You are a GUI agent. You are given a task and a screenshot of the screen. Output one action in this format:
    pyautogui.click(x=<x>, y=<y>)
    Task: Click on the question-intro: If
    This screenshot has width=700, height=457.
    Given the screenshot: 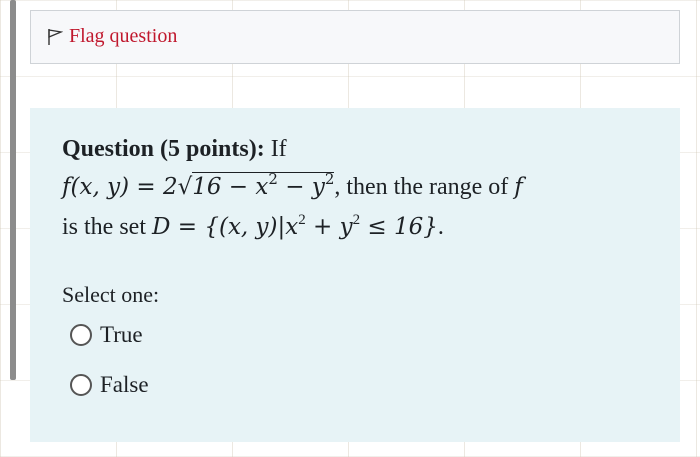 What is the action you would take?
    pyautogui.click(x=278, y=149)
    